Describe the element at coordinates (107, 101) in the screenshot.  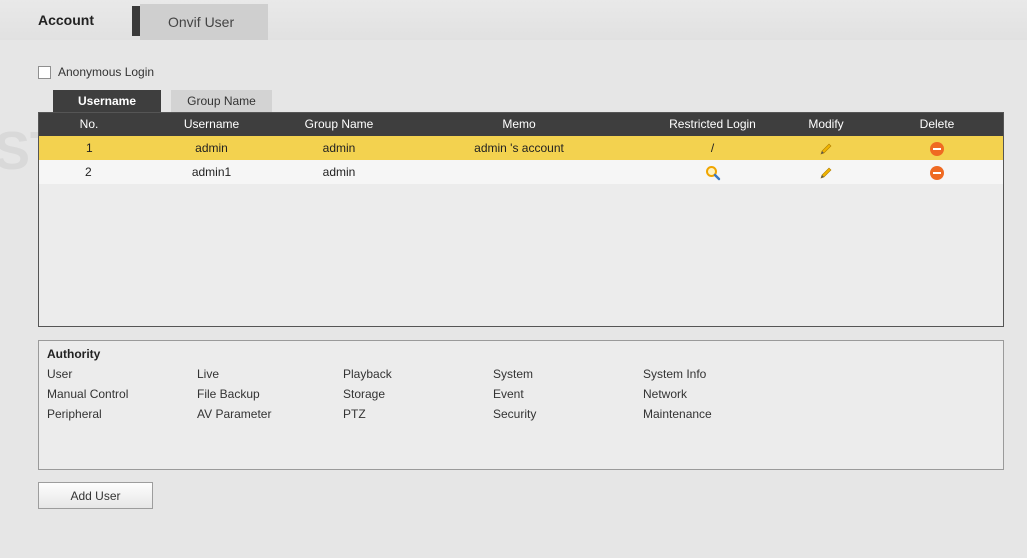
I see `subtab-username: Username` at that location.